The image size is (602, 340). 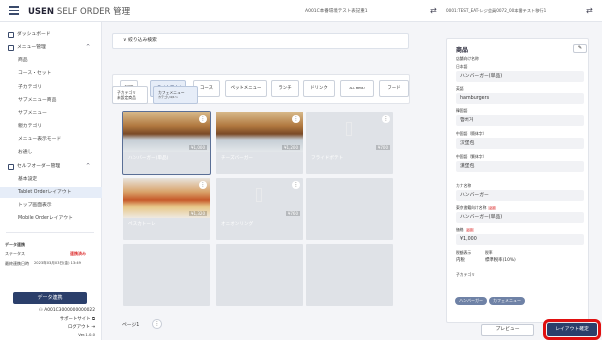 I want to click on field-label: 韓国語, so click(x=462, y=110).